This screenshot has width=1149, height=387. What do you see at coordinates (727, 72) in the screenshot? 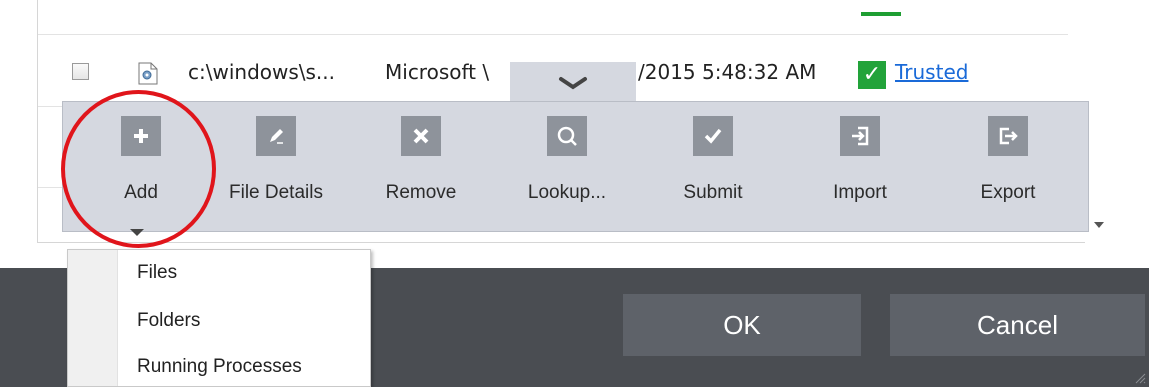
I see `file-date: /2015 5:48:32 AM` at bounding box center [727, 72].